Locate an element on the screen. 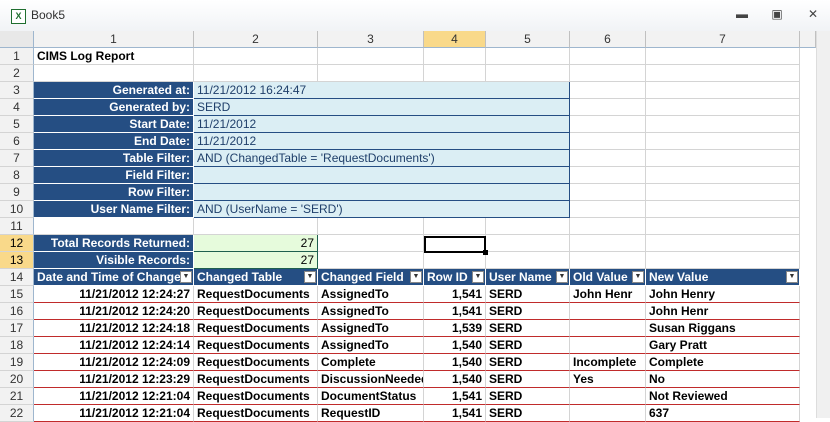 Image resolution: width=830 pixels, height=422 pixels. row-number: 16 is located at coordinates (17, 311).